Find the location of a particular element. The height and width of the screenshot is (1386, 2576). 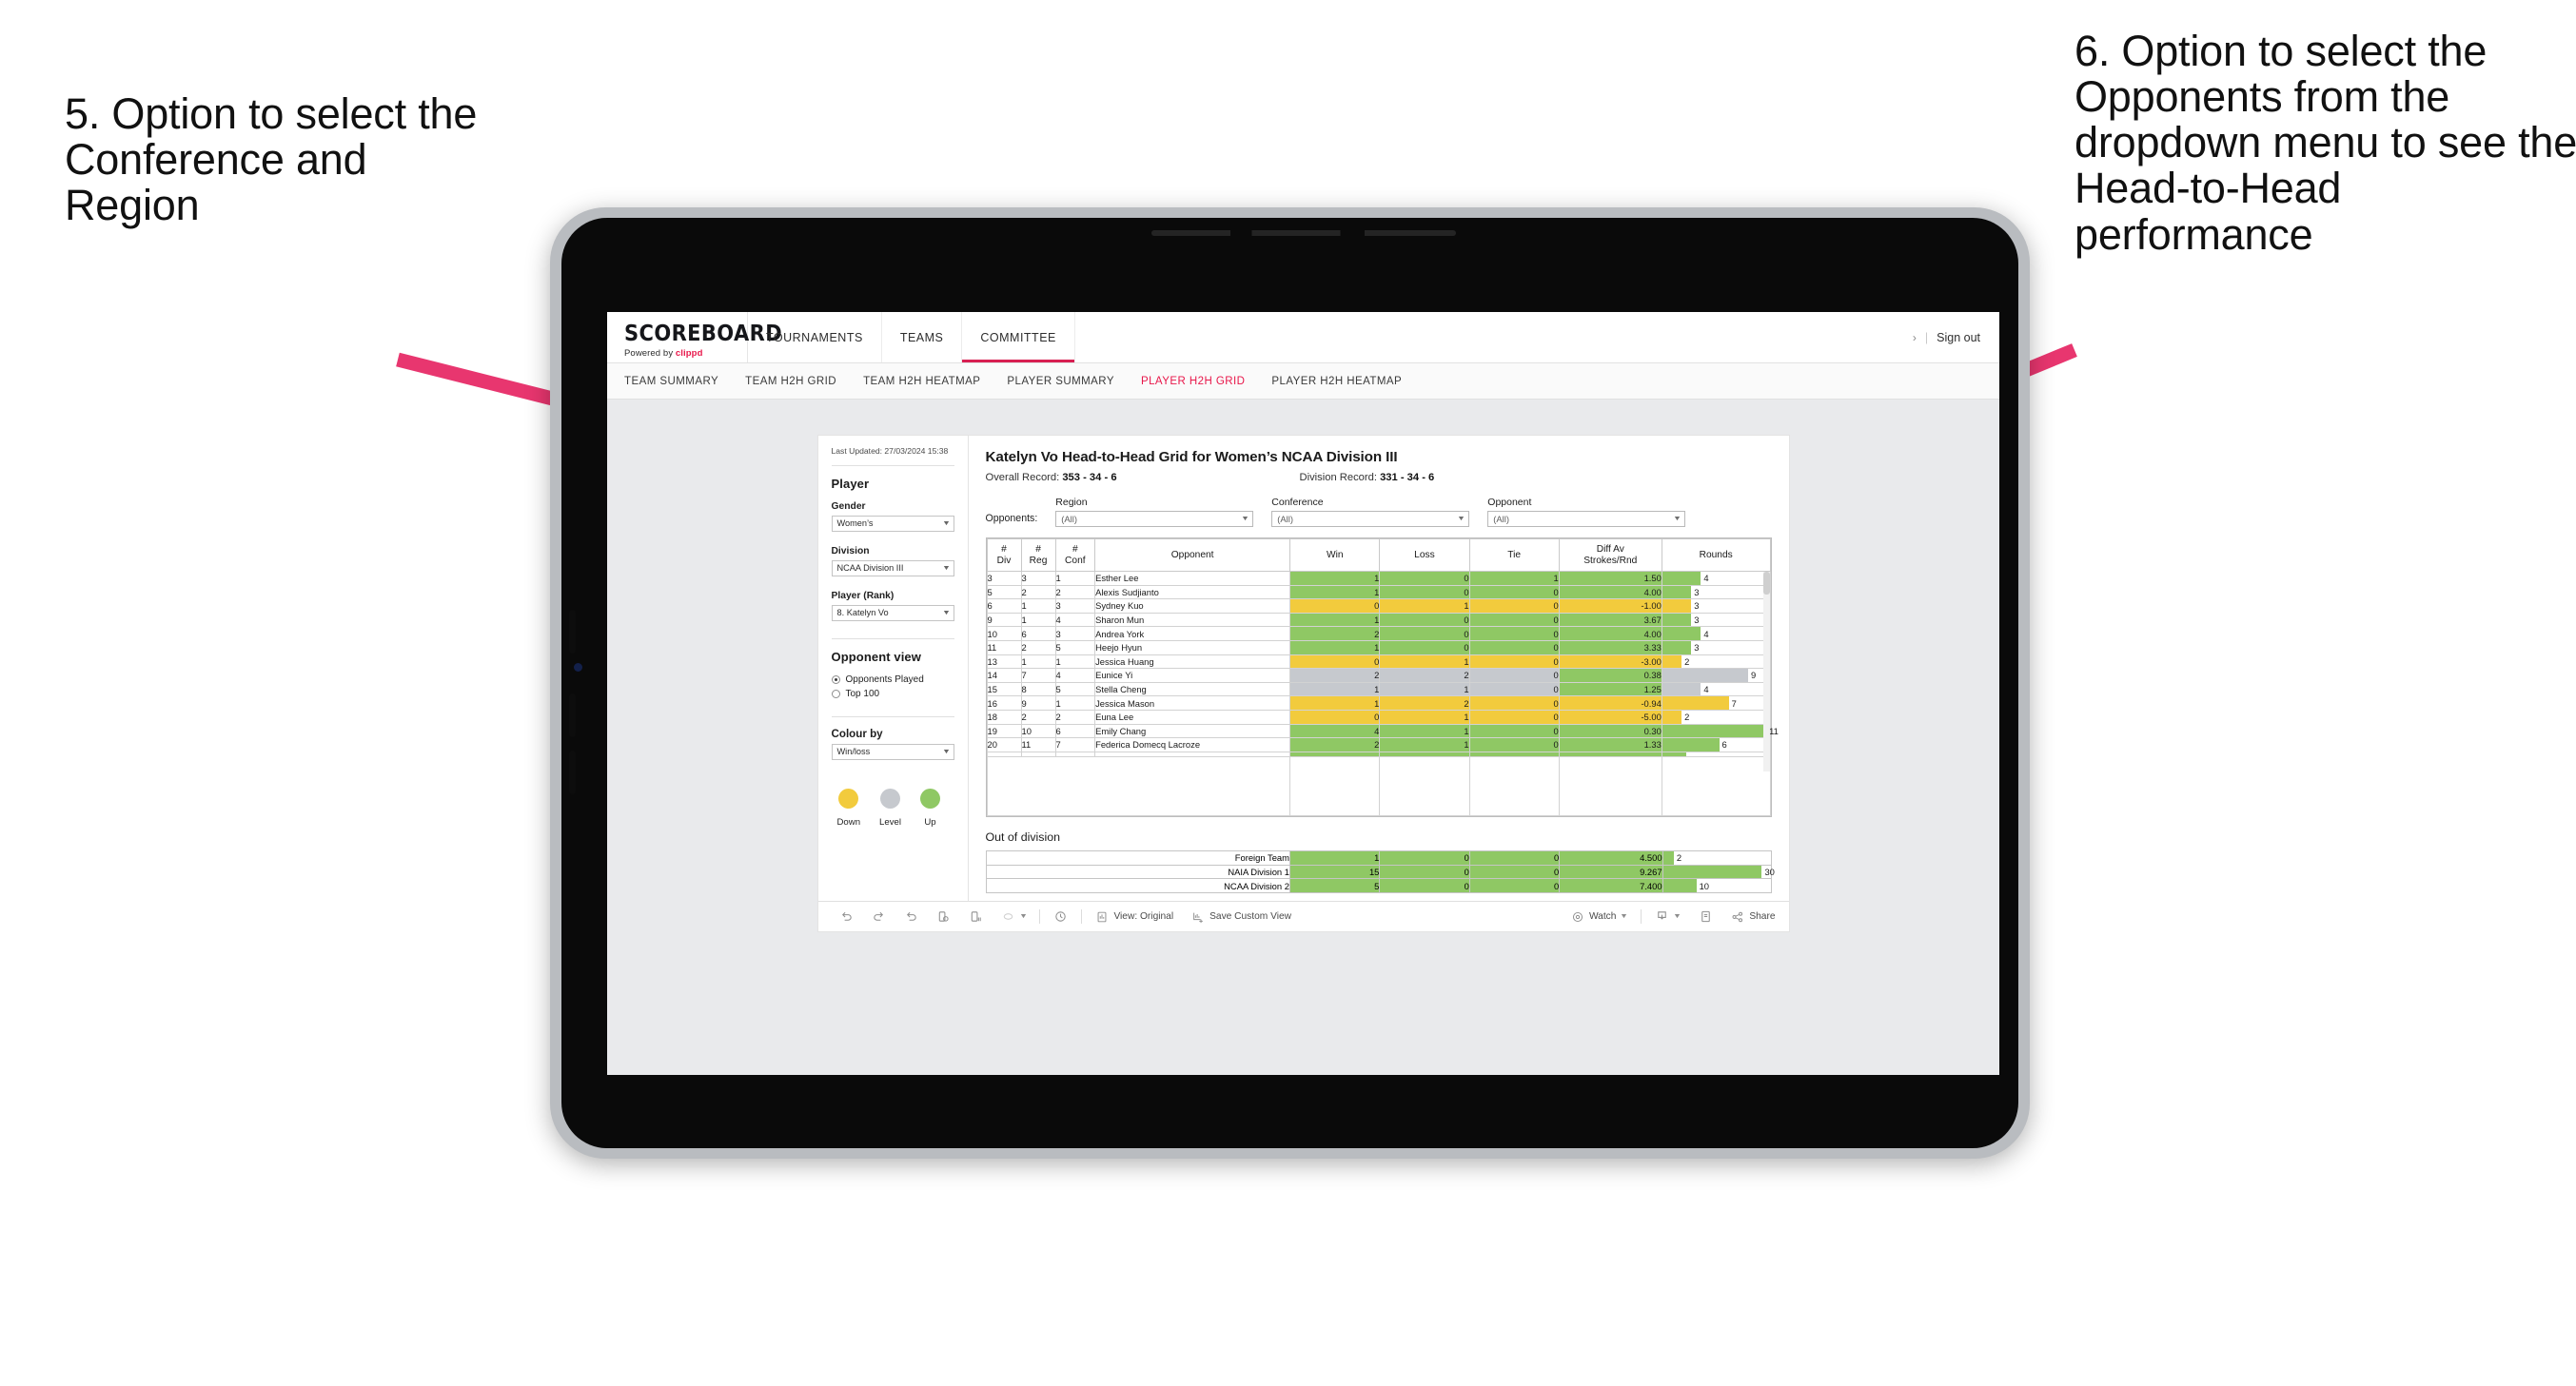

tab-player-h2h-heatmap: PLAYER H2H HEATMAP is located at coordinates (1336, 381).